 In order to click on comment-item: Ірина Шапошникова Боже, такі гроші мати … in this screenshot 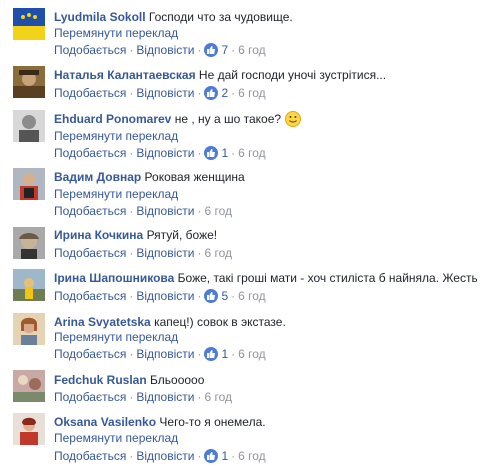, I will do `click(240, 288)`.